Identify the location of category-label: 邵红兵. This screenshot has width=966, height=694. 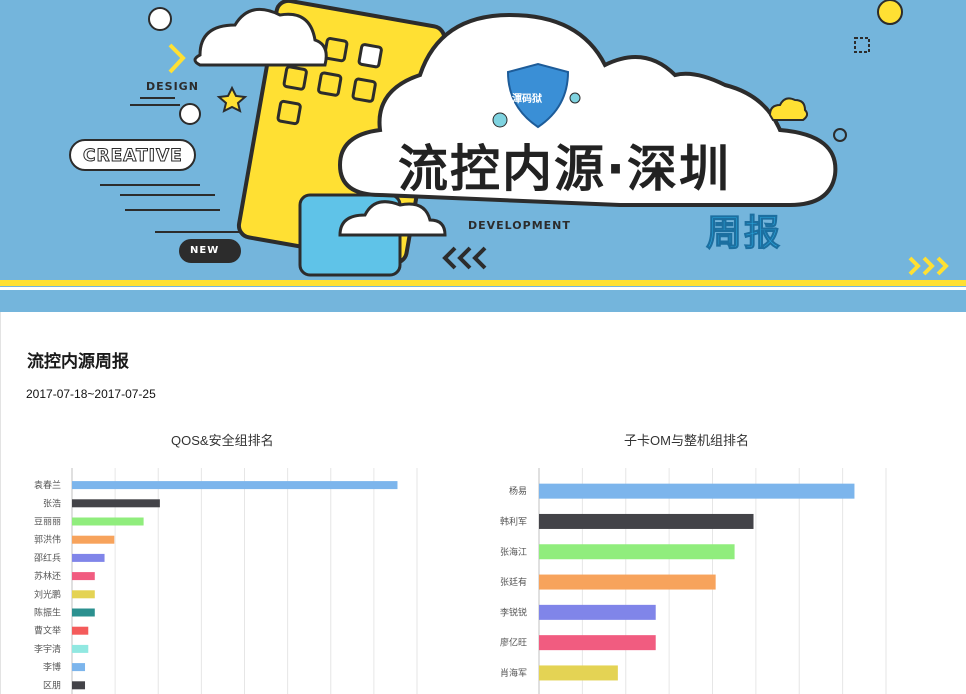
(47, 558).